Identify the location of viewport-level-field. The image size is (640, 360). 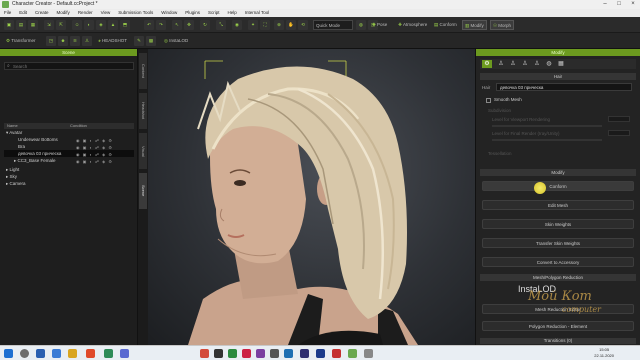
(619, 119).